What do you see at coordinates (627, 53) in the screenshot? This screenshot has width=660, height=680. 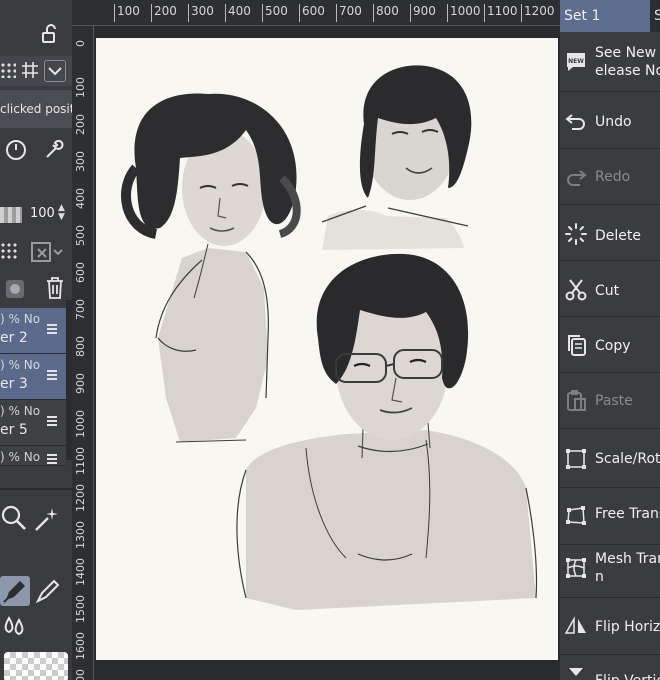 I see `menu-item-label: See New I` at bounding box center [627, 53].